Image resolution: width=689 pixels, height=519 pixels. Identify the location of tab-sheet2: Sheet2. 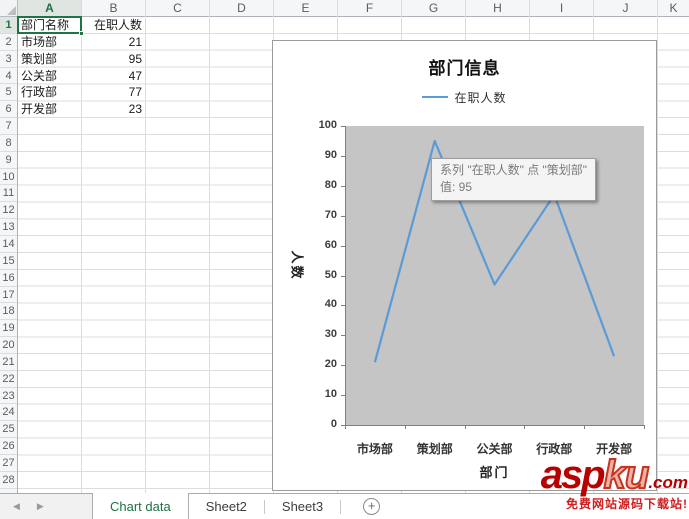
(226, 506).